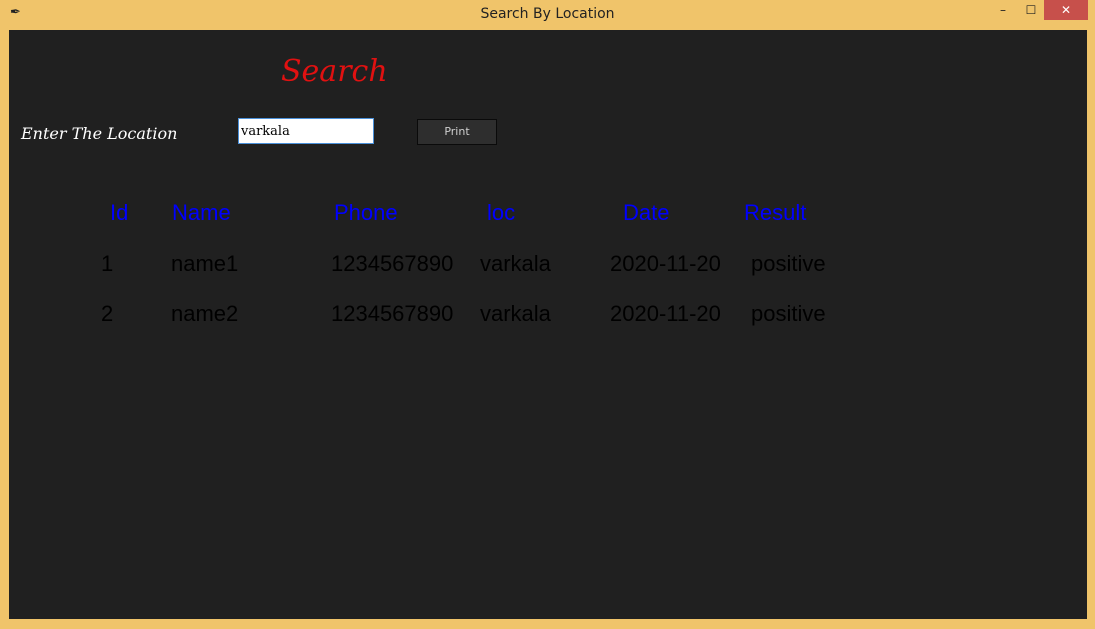 The height and width of the screenshot is (629, 1095). What do you see at coordinates (201, 212) in the screenshot?
I see `column-header-name: Name` at bounding box center [201, 212].